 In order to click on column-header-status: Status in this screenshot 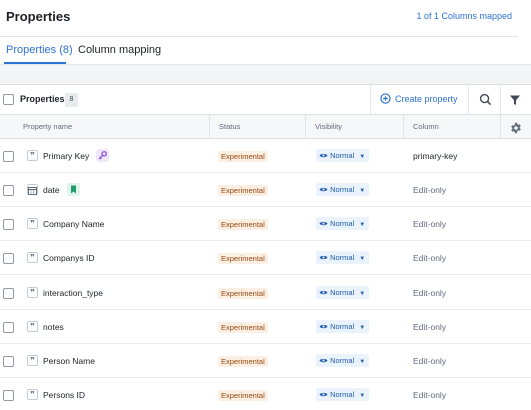, I will do `click(229, 126)`.